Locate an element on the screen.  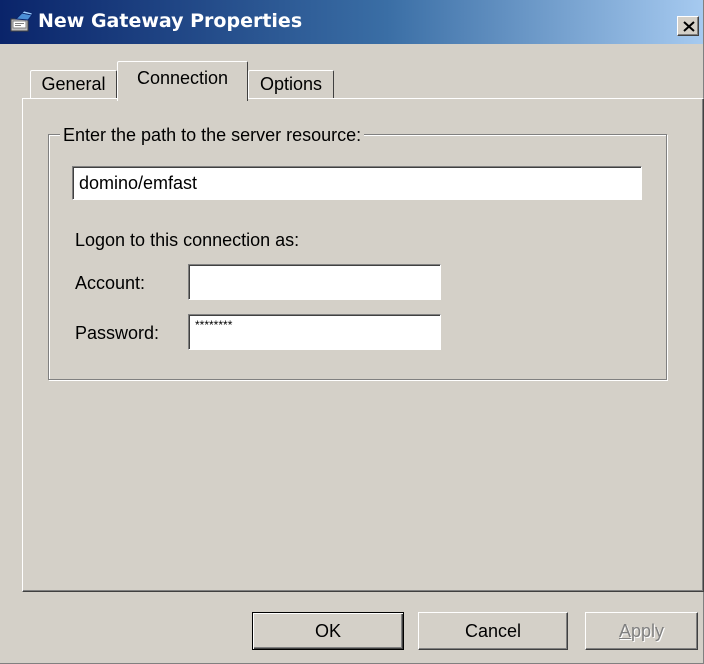
close-button is located at coordinates (688, 26).